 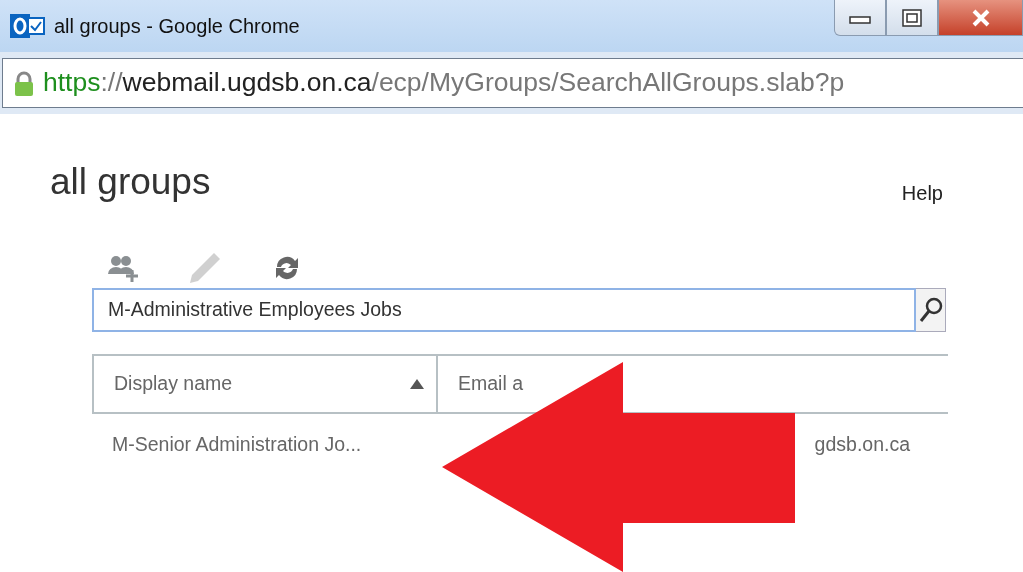 What do you see at coordinates (860, 18) in the screenshot?
I see `minimize-button` at bounding box center [860, 18].